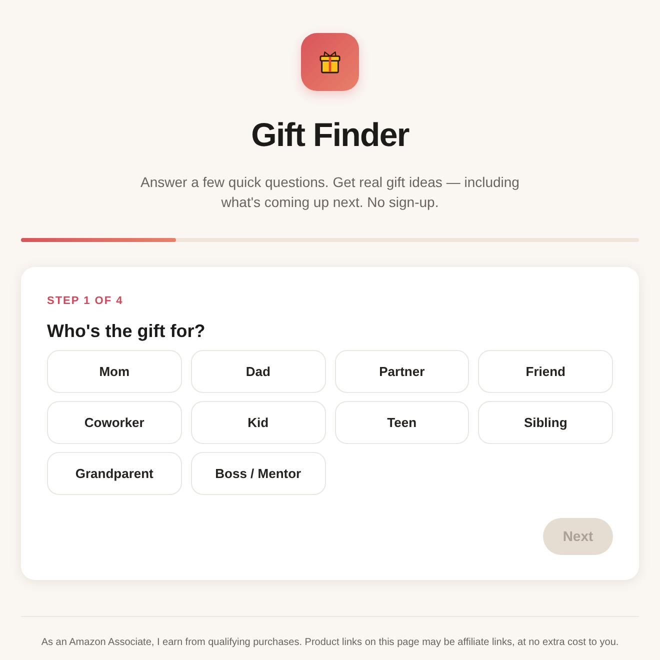 Image resolution: width=660 pixels, height=660 pixels. What do you see at coordinates (402, 371) in the screenshot?
I see `option-button: Partner` at bounding box center [402, 371].